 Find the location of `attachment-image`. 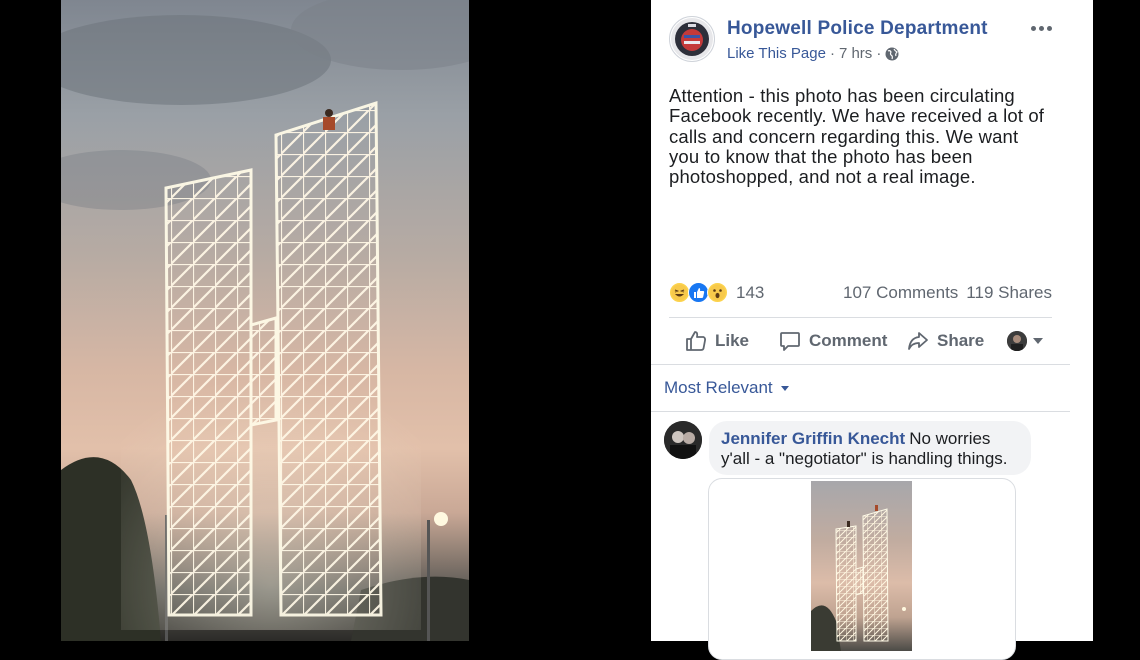

attachment-image is located at coordinates (861, 566).